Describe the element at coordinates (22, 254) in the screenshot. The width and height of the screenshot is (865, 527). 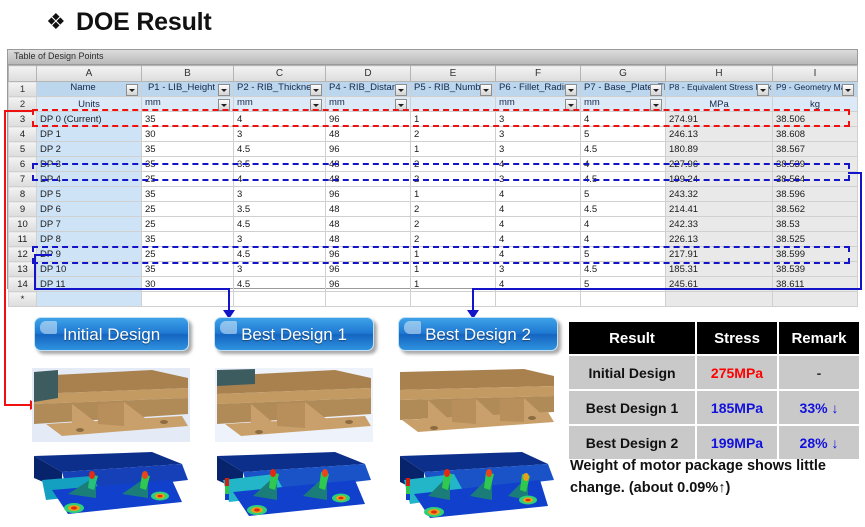
I see `row-number: 12` at that location.